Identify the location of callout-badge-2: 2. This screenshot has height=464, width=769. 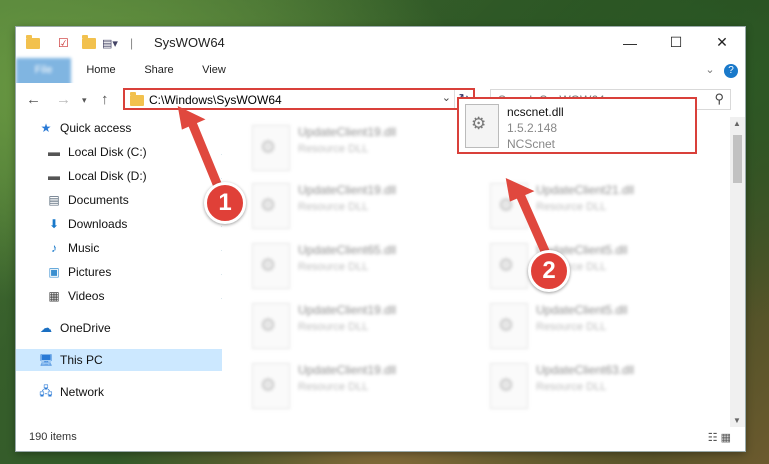
(549, 271).